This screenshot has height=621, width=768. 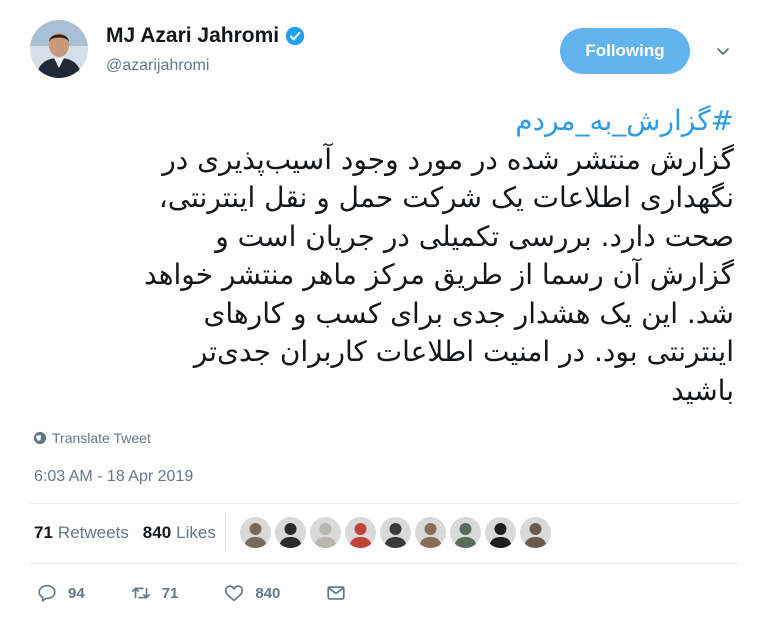 What do you see at coordinates (196, 532) in the screenshot?
I see `likes-label: Likes` at bounding box center [196, 532].